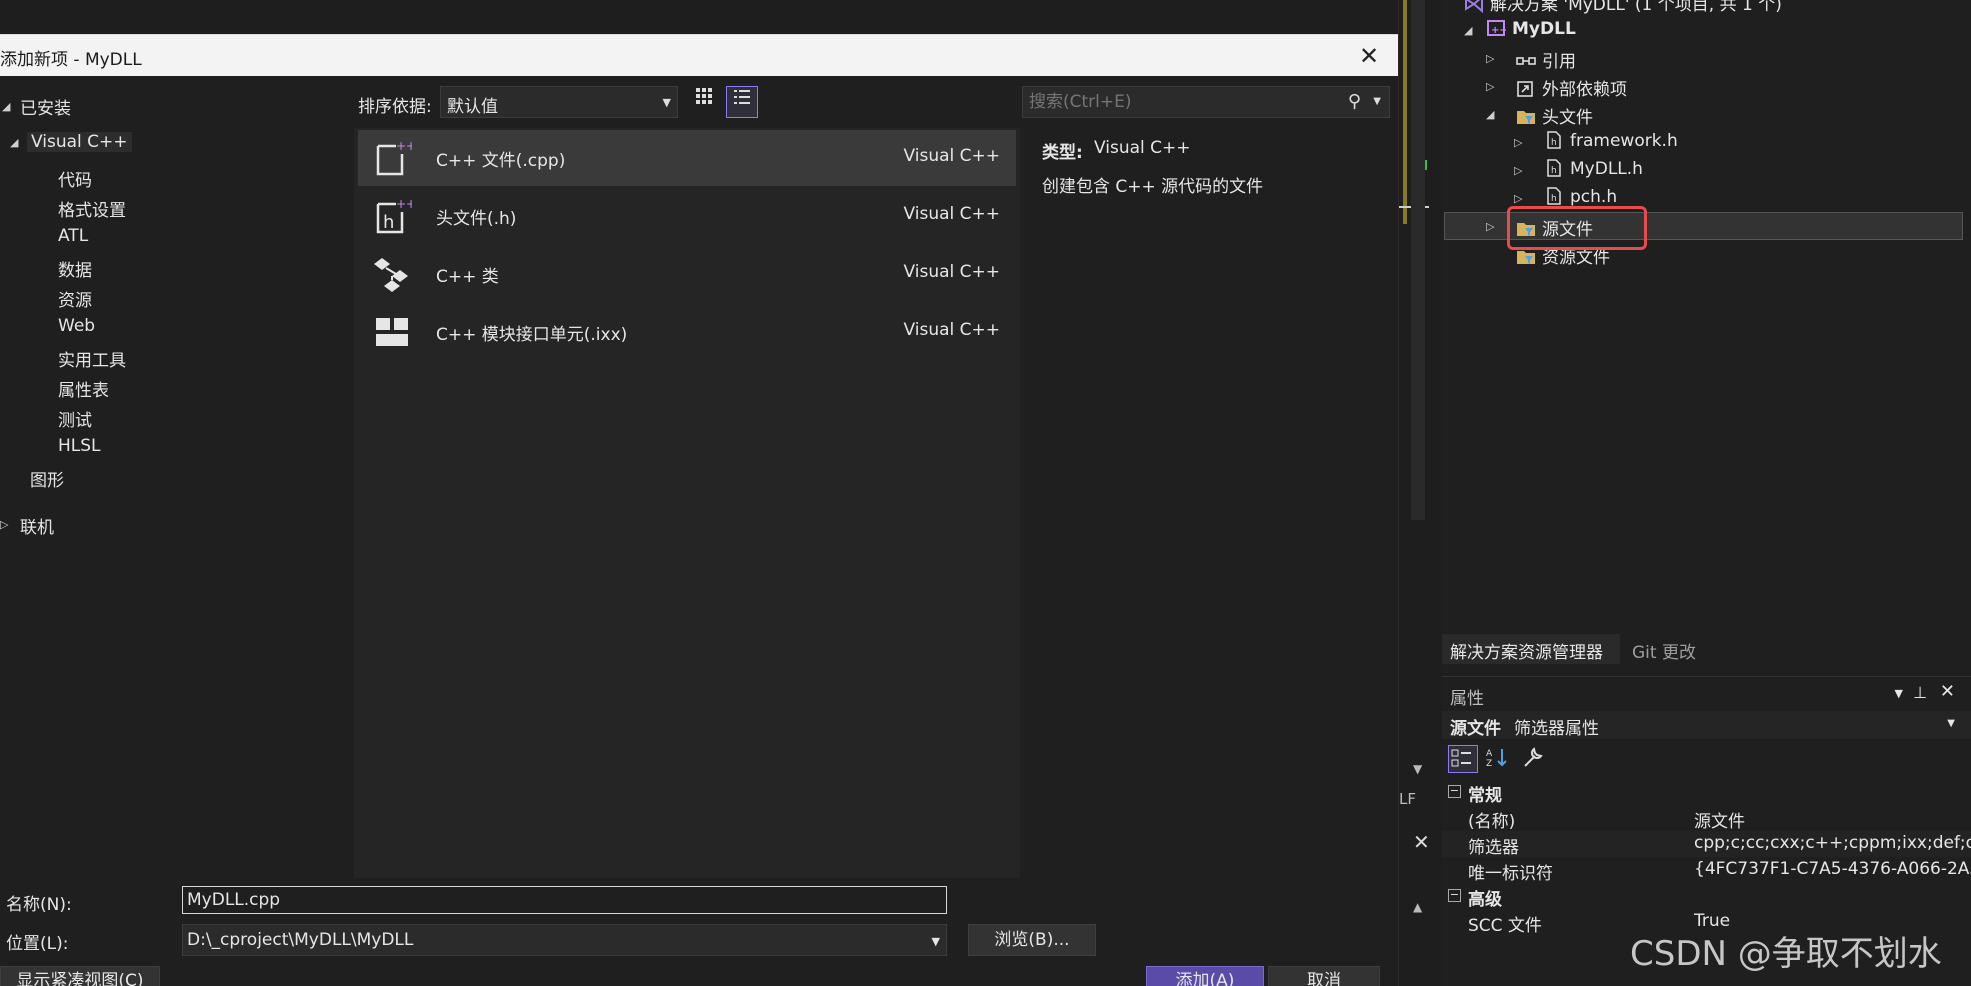 The image size is (1971, 986). What do you see at coordinates (45, 106) in the screenshot?
I see `tree-item-installed: 已安装` at bounding box center [45, 106].